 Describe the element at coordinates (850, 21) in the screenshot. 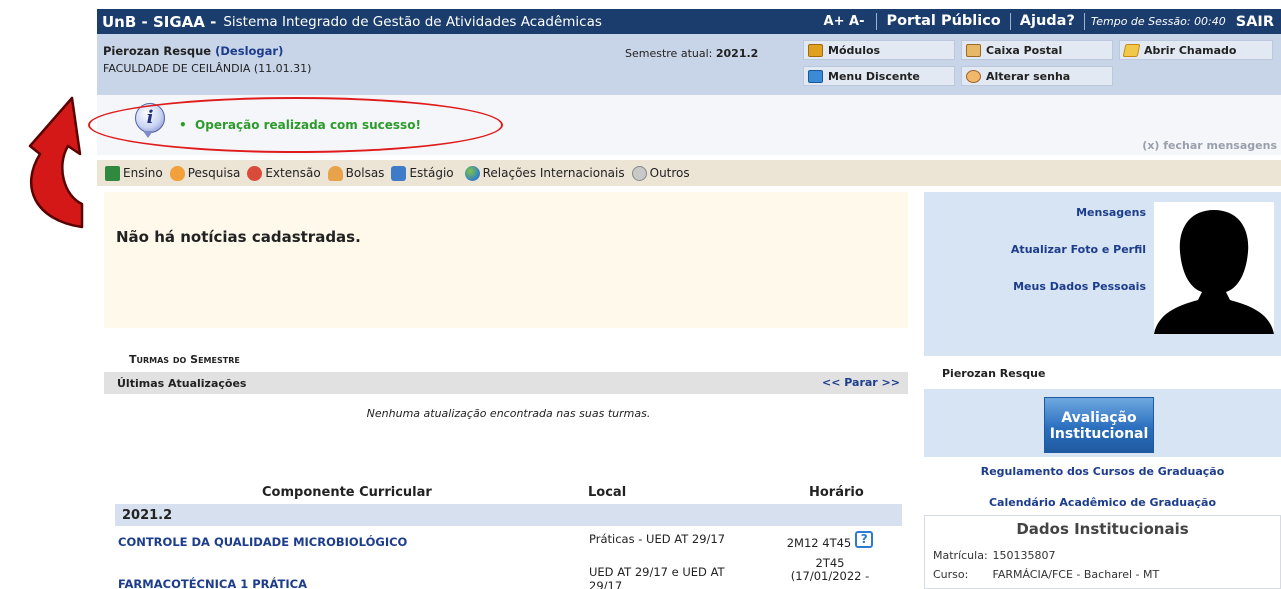

I see `font-size-controls: A+ A-` at that location.